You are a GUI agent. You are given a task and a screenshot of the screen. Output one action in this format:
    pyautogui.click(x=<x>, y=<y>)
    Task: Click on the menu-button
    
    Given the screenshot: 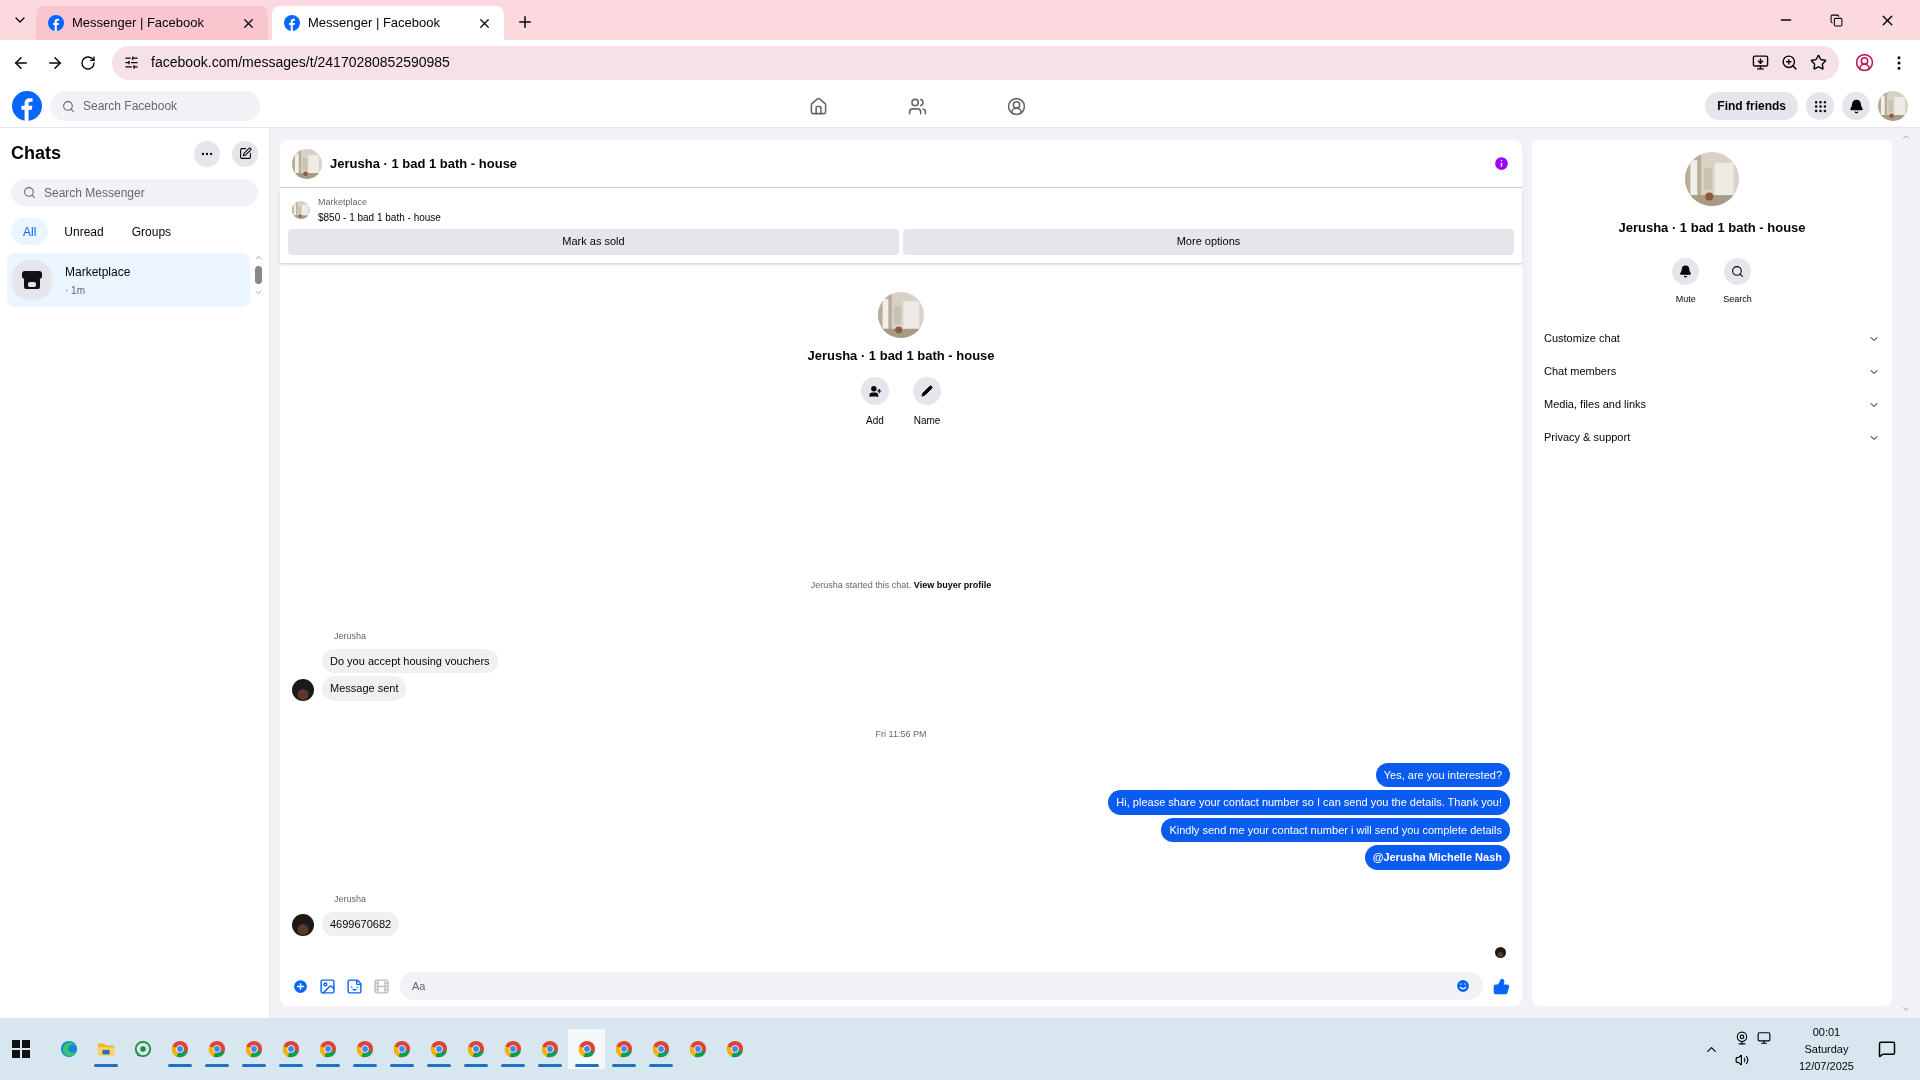 What is the action you would take?
    pyautogui.click(x=1820, y=106)
    